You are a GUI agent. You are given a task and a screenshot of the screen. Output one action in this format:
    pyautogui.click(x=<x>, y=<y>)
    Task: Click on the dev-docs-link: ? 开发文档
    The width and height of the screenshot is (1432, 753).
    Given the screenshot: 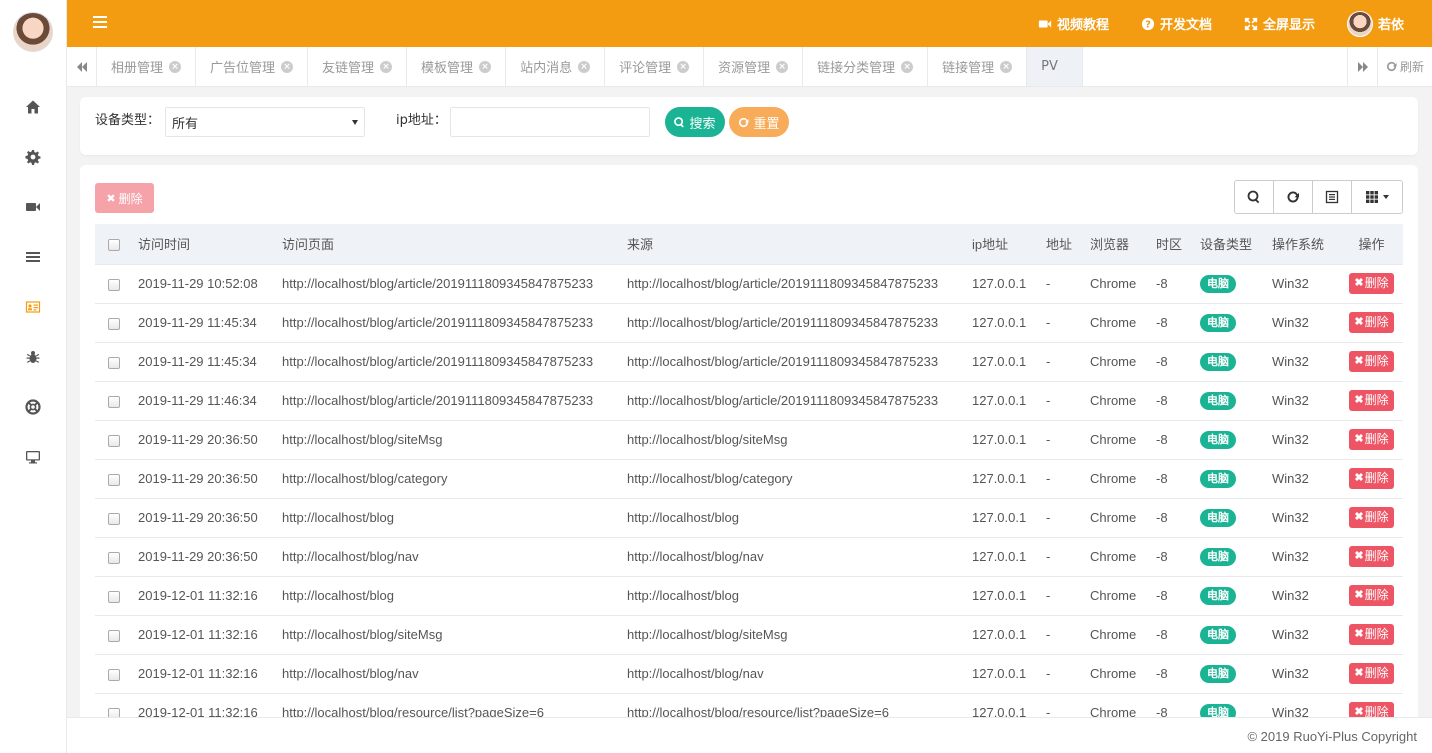 What is the action you would take?
    pyautogui.click(x=1176, y=23)
    